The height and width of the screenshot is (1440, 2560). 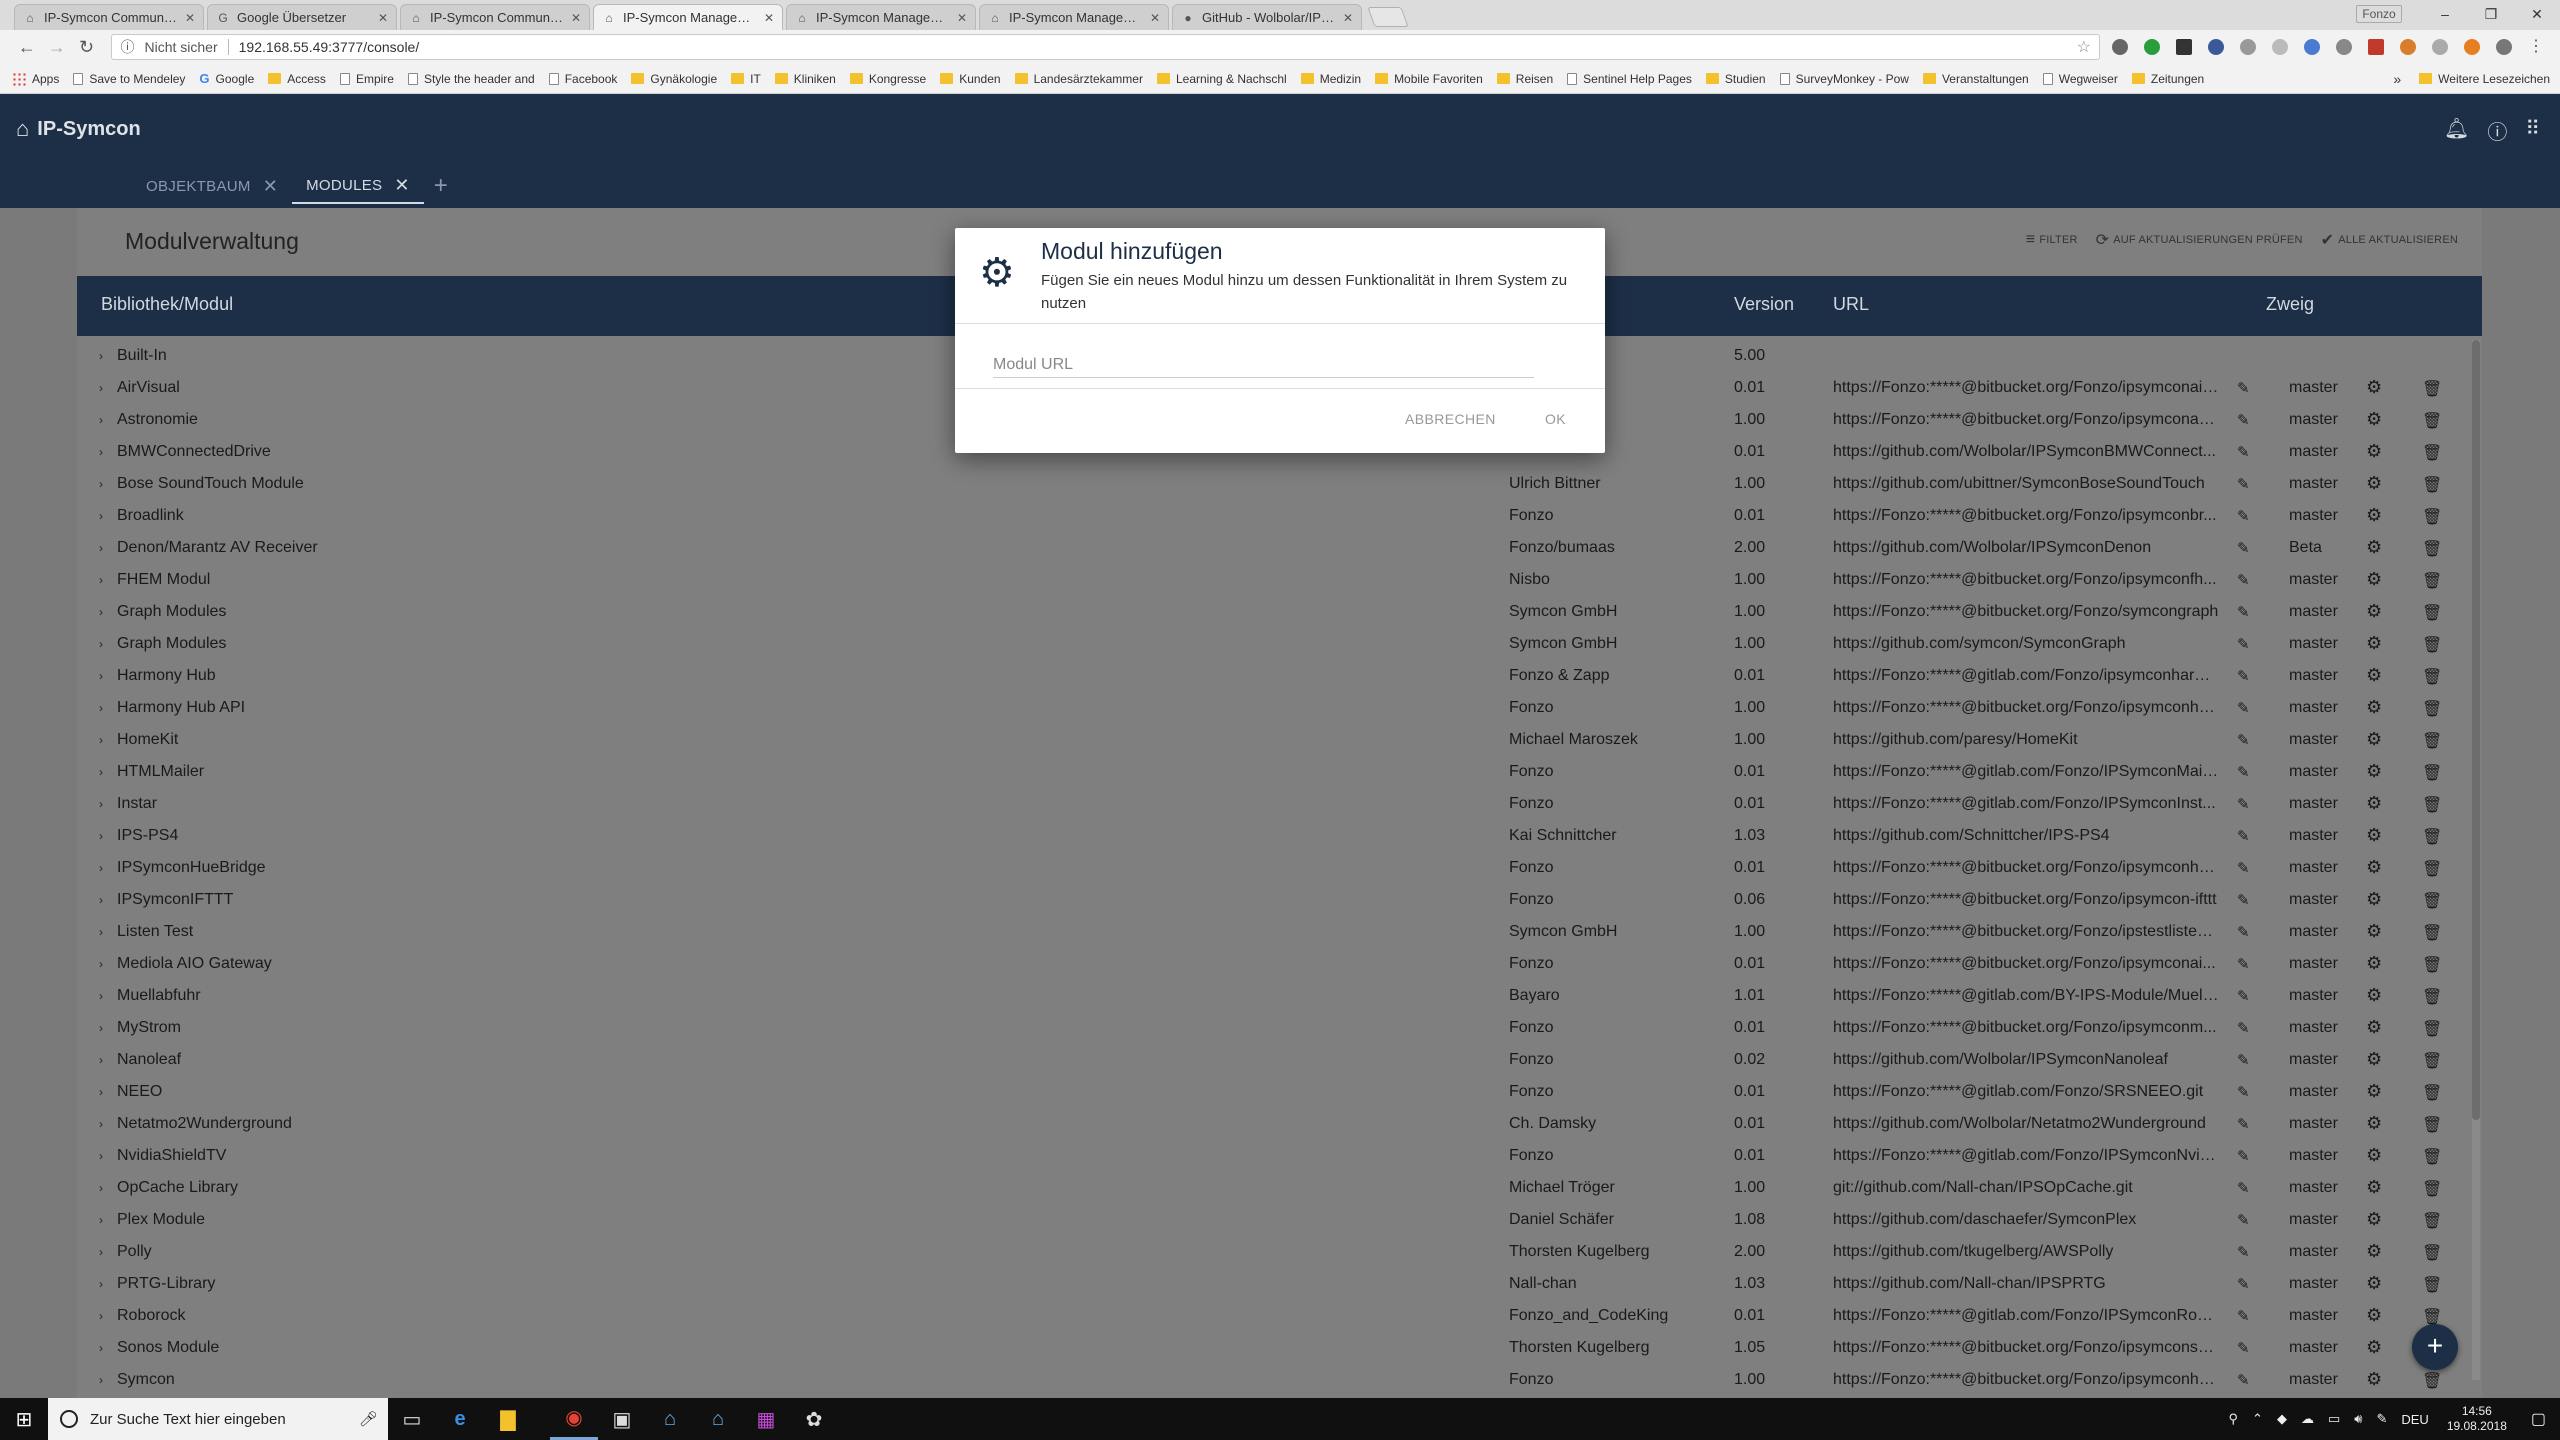 I want to click on bookmark-link: Sentinel Help Pages, so click(x=1629, y=79).